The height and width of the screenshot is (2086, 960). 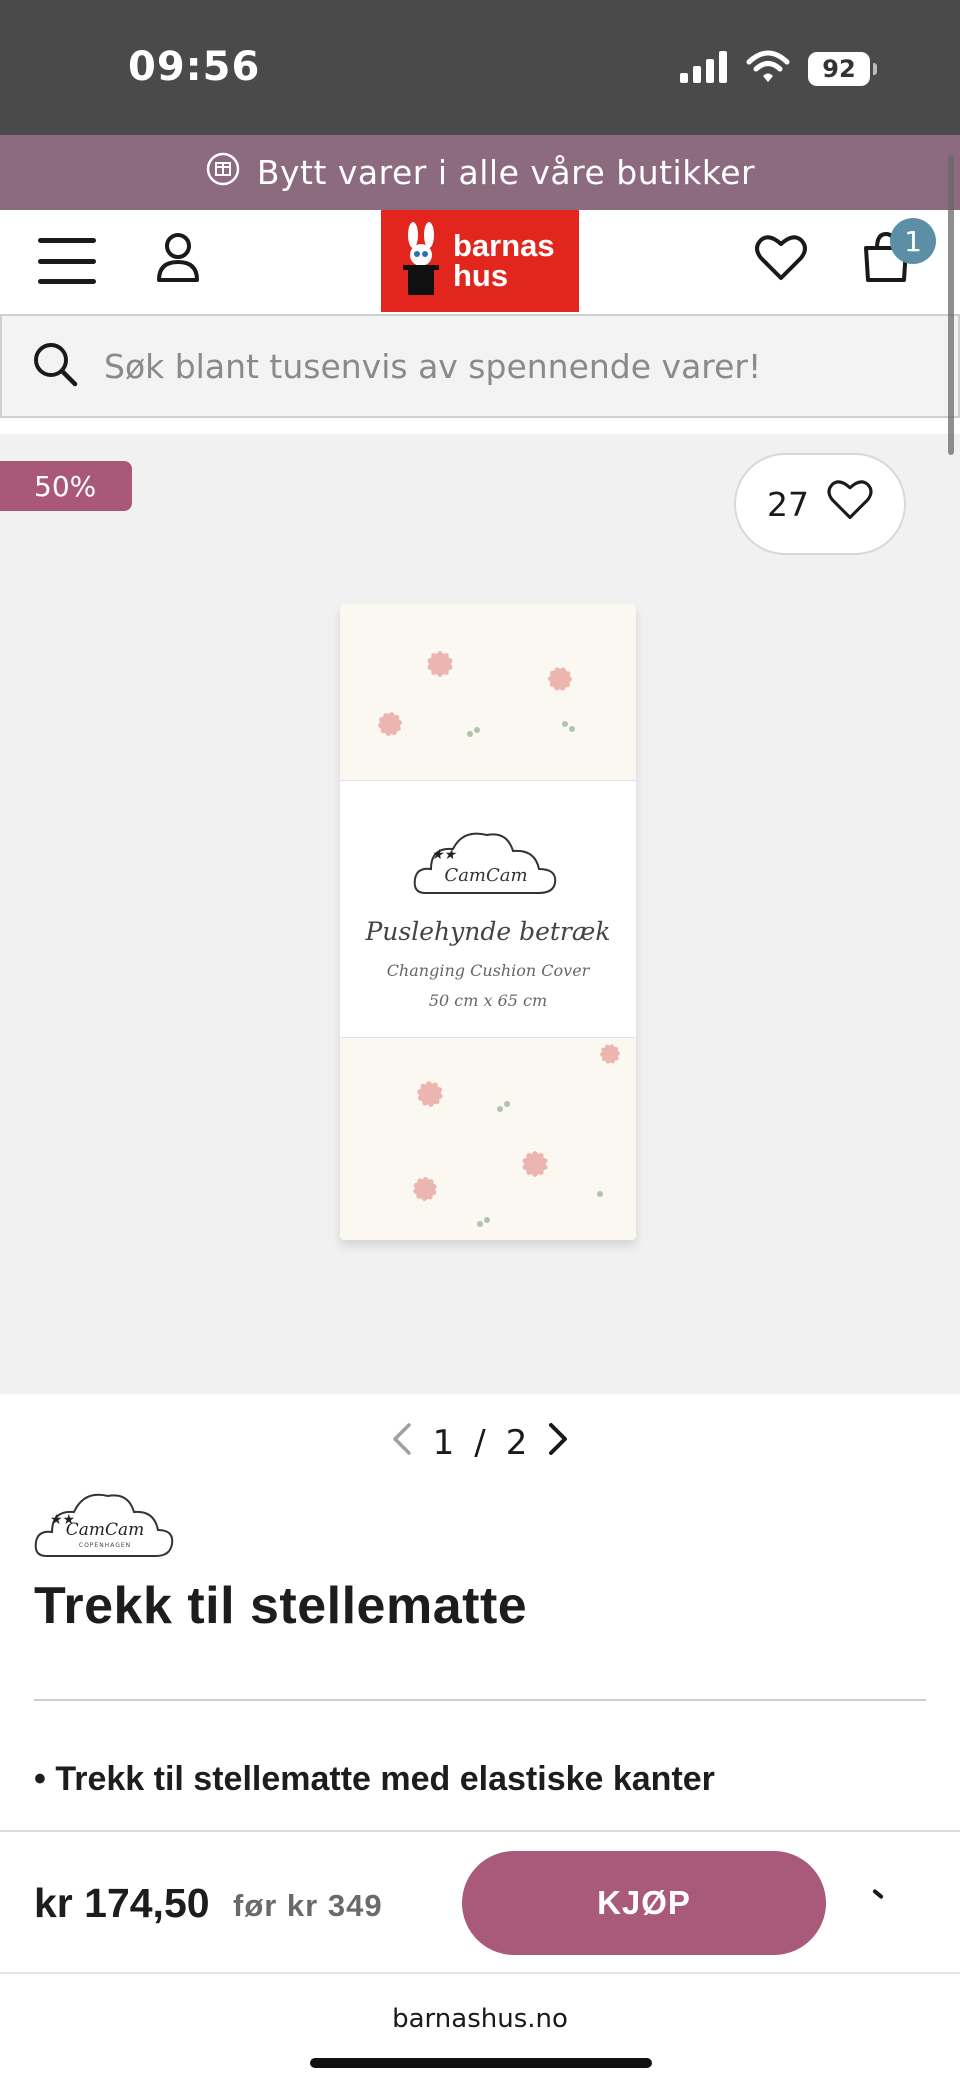 What do you see at coordinates (850, 504) in the screenshot?
I see `heart-outline-icon` at bounding box center [850, 504].